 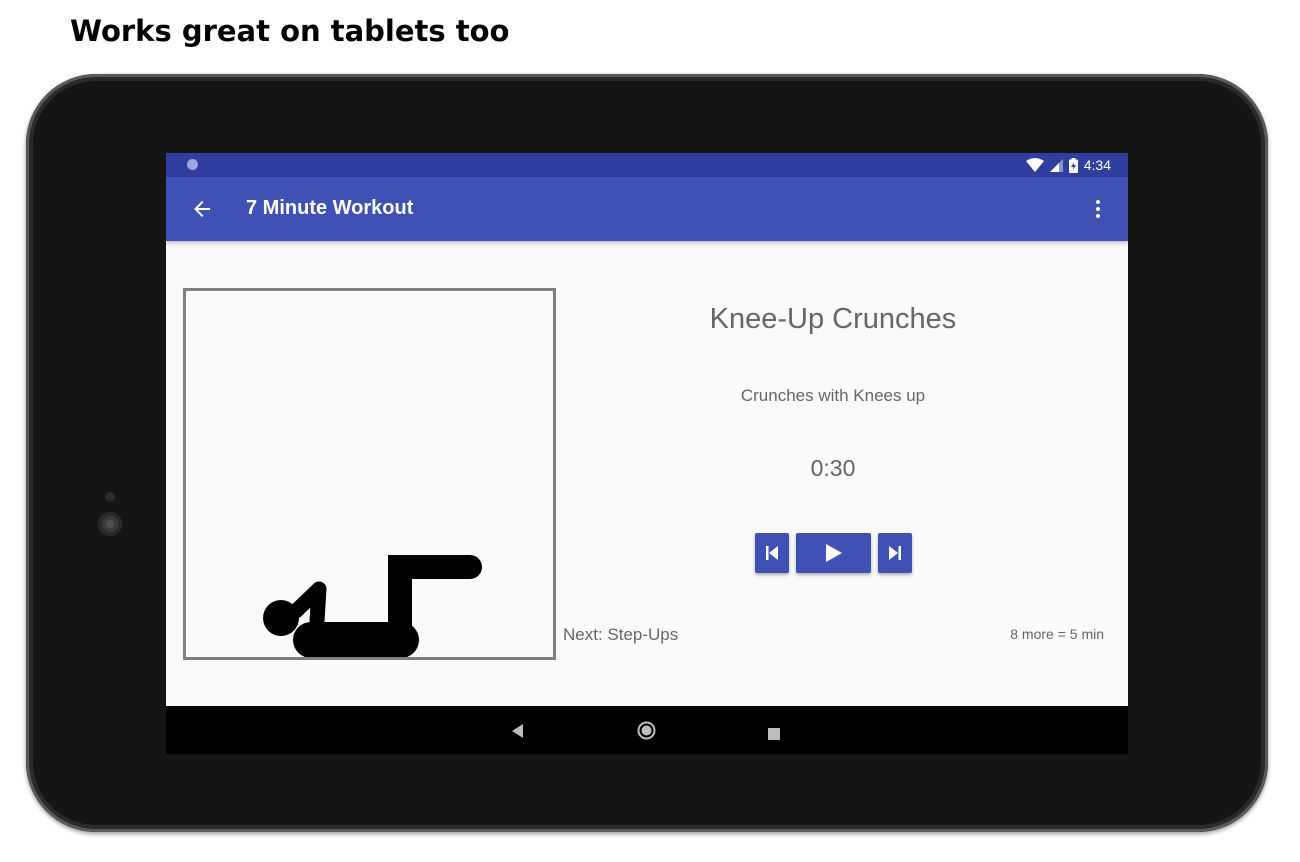 What do you see at coordinates (647, 165) in the screenshot?
I see `status-bar: 4:34` at bounding box center [647, 165].